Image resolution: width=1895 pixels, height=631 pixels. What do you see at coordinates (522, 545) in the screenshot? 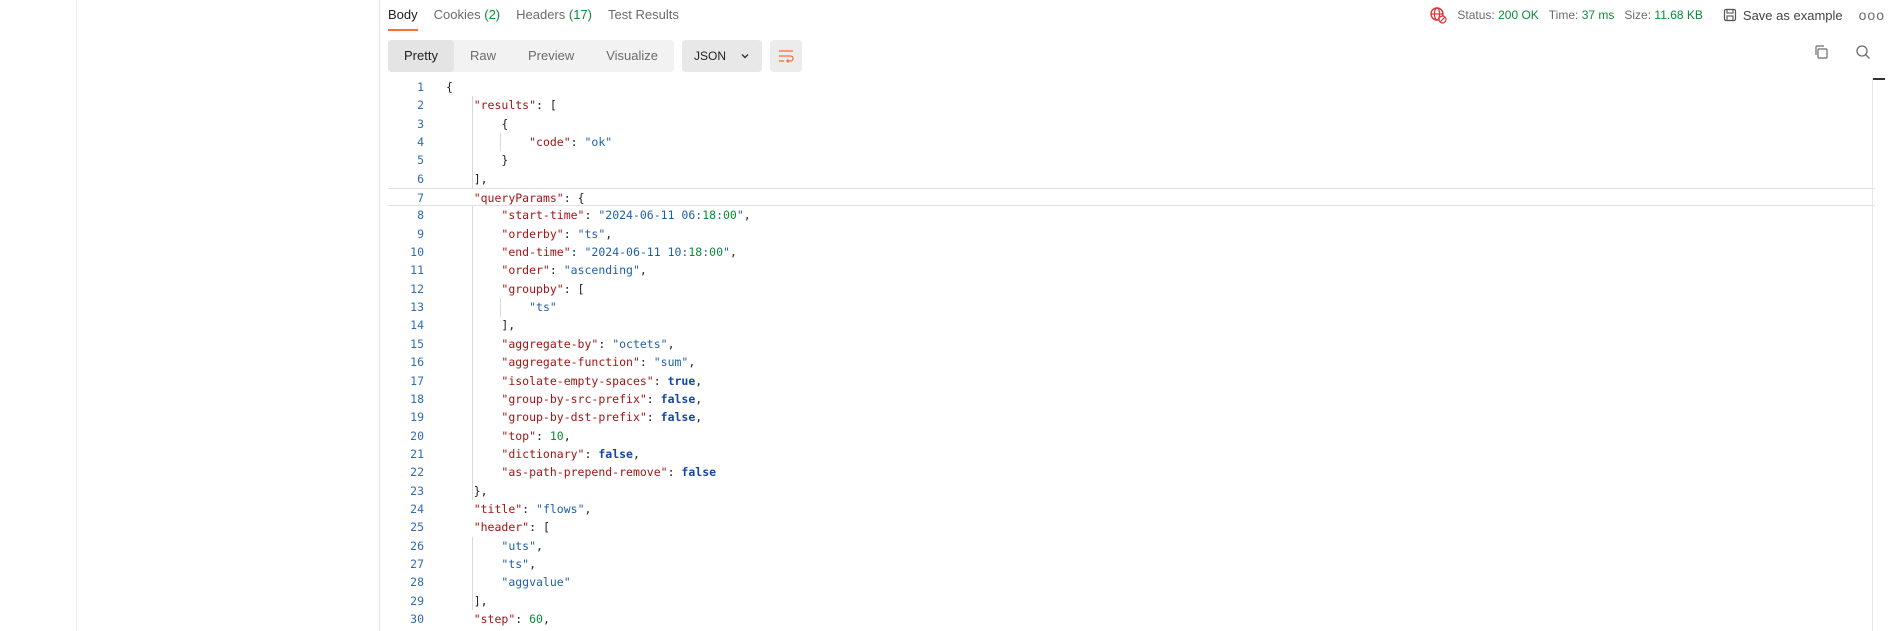
I see `code-line-text: "uts",` at bounding box center [522, 545].